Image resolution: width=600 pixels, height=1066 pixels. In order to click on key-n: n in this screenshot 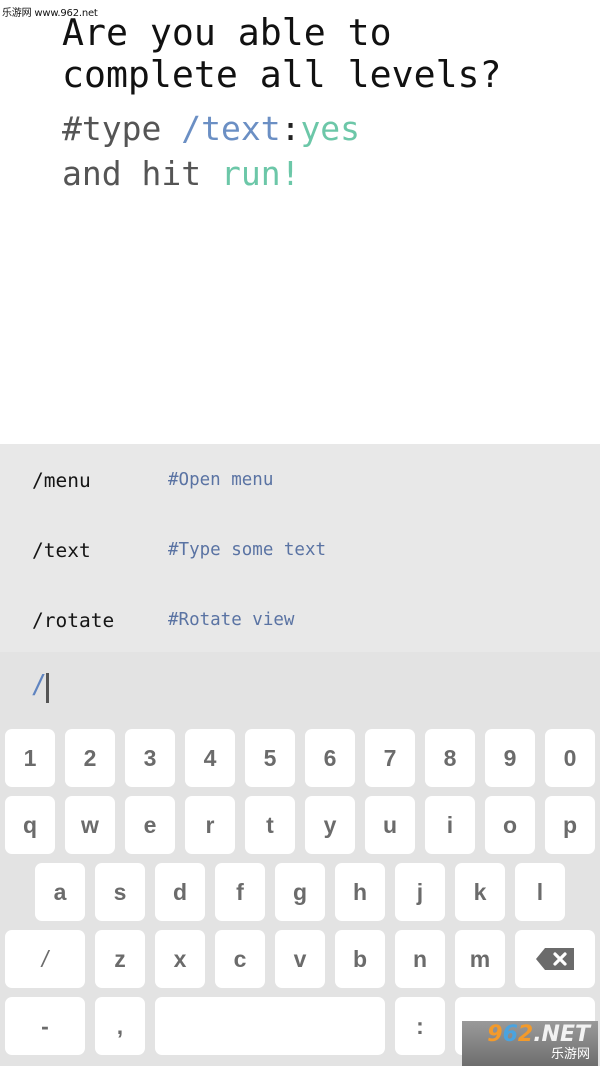, I will do `click(420, 959)`.